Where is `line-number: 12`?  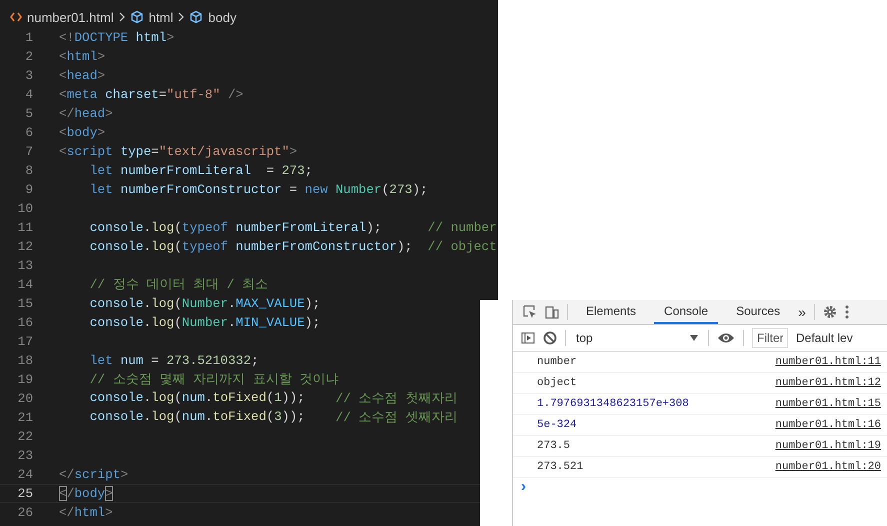 line-number: 12 is located at coordinates (24, 246).